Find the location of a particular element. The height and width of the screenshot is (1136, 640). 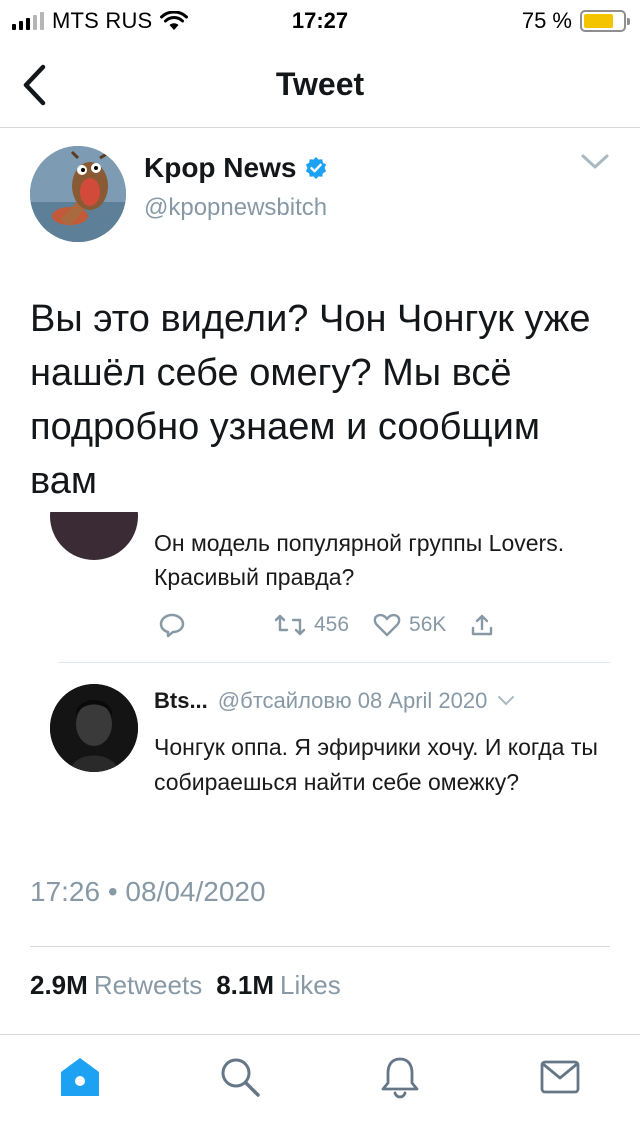

status-right: 75 % is located at coordinates (575, 21).